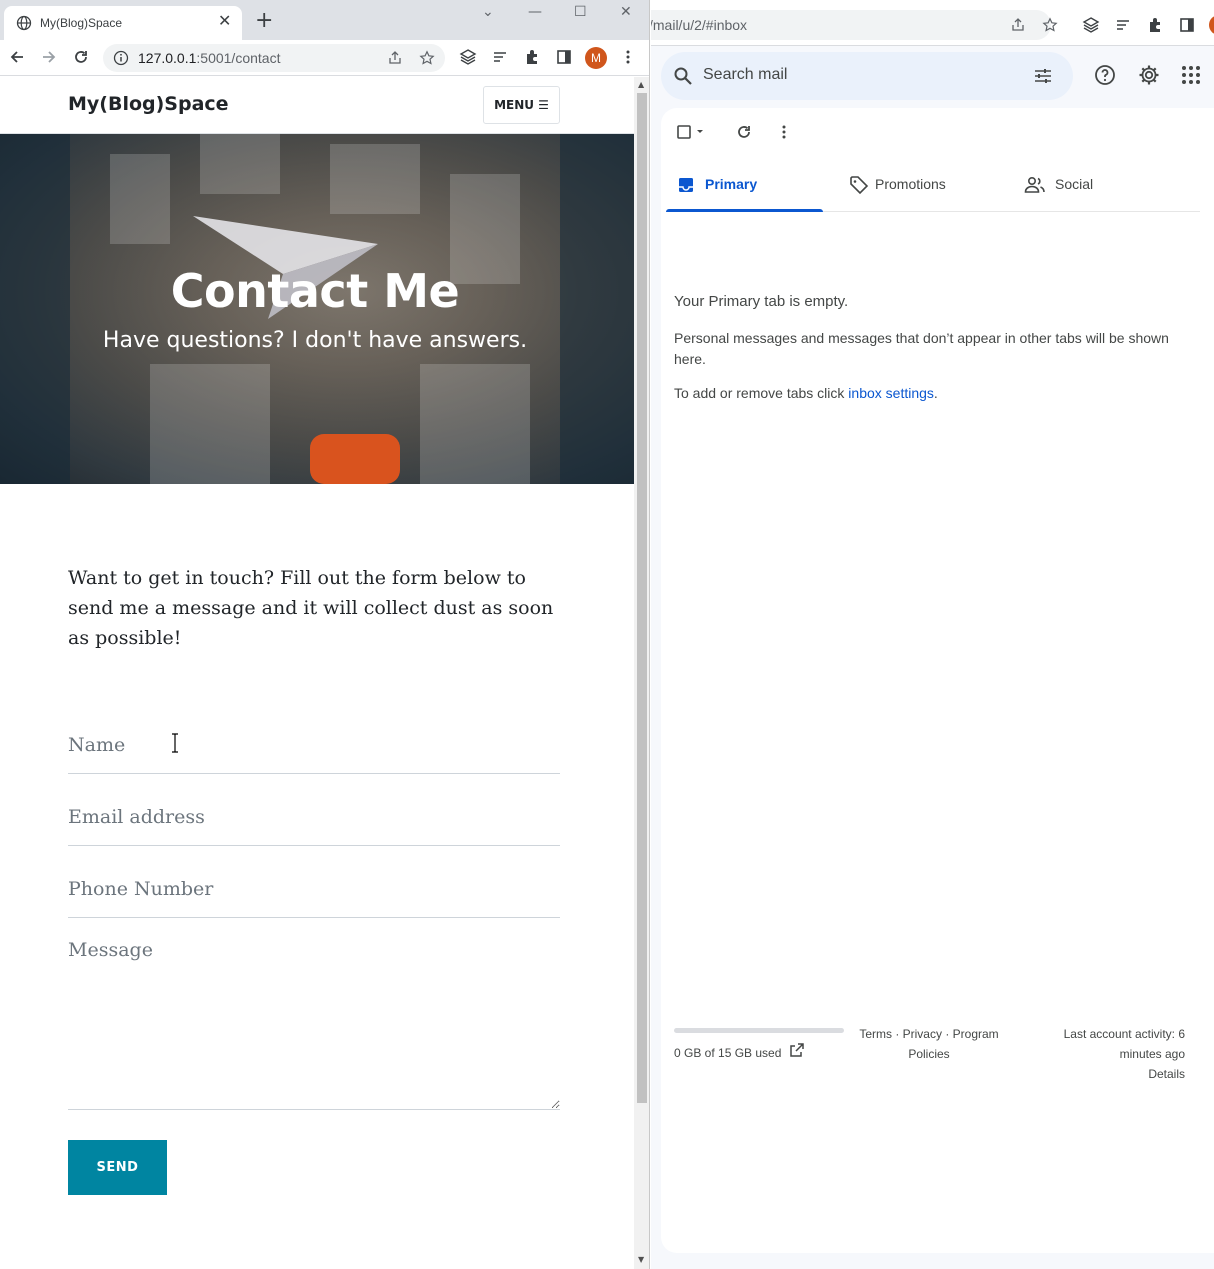 Image resolution: width=1214 pixels, height=1269 pixels. Describe the element at coordinates (1124, 1044) in the screenshot. I see `account-activity-text: Last account activity: 6 minutes ago` at that location.